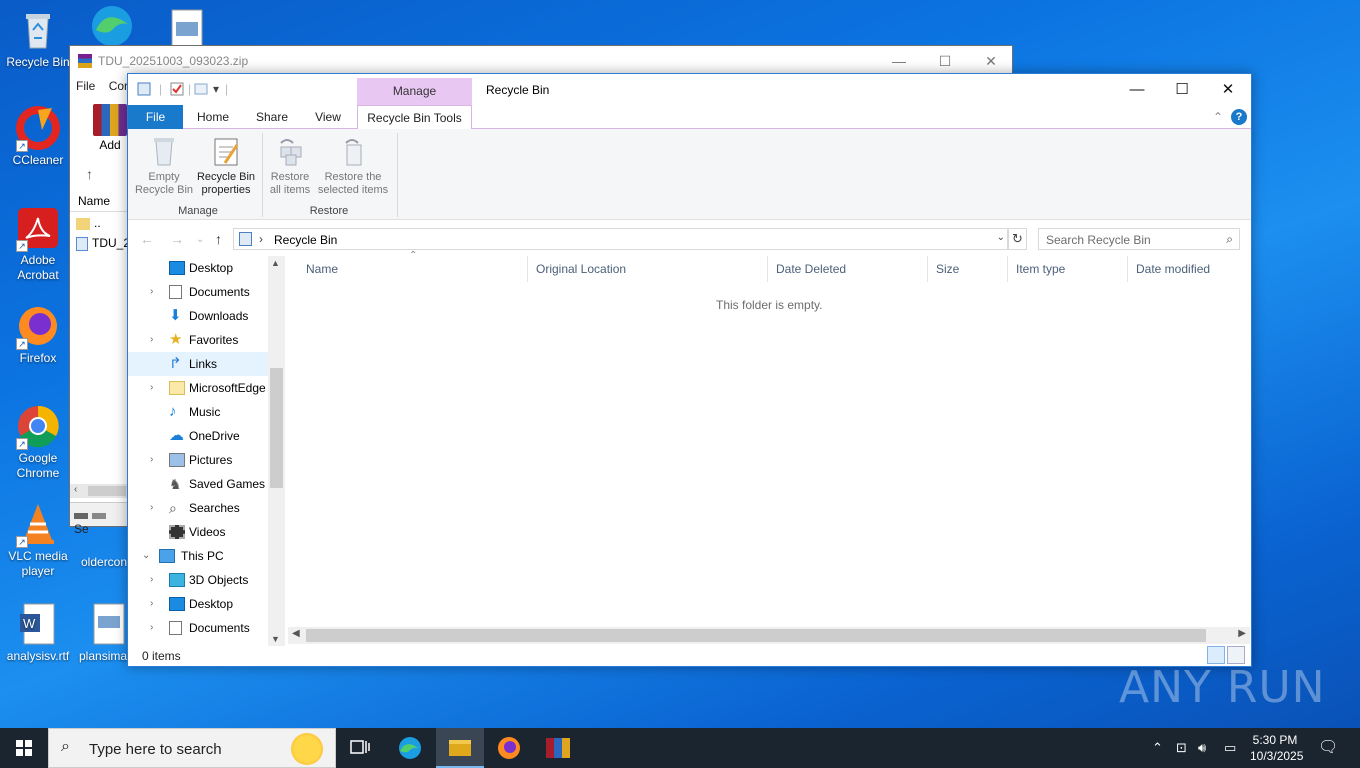 The image size is (1360, 768). Describe the element at coordinates (198, 436) in the screenshot. I see `nav-item-onedrive: ☁ OneDrive` at that location.